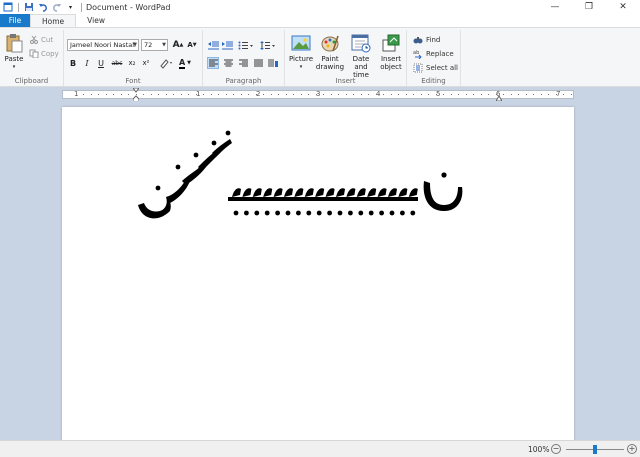  Describe the element at coordinates (14, 52) in the screenshot. I see `paste-button: Paste ▾` at that location.